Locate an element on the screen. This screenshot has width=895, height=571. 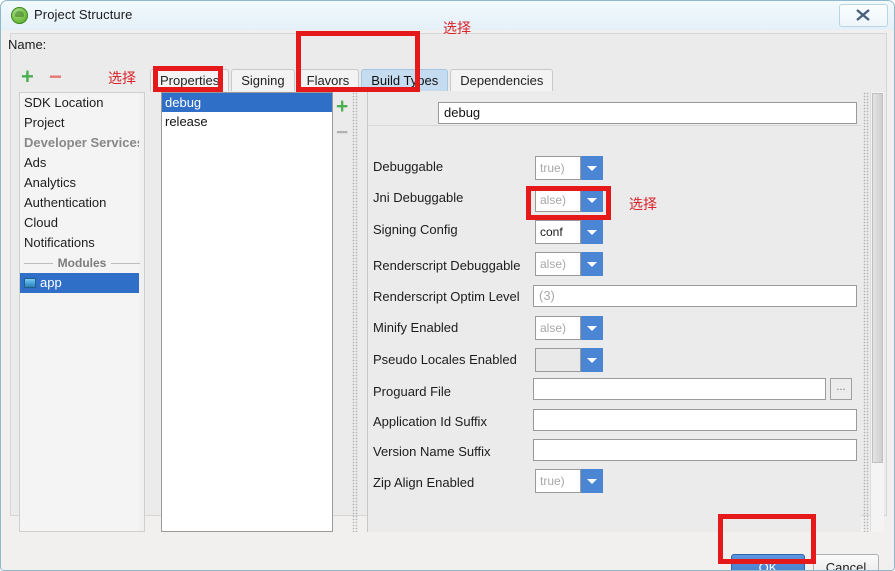
row-zip-align-enabled: Zip Align Enabled is located at coordinates (614, 484).